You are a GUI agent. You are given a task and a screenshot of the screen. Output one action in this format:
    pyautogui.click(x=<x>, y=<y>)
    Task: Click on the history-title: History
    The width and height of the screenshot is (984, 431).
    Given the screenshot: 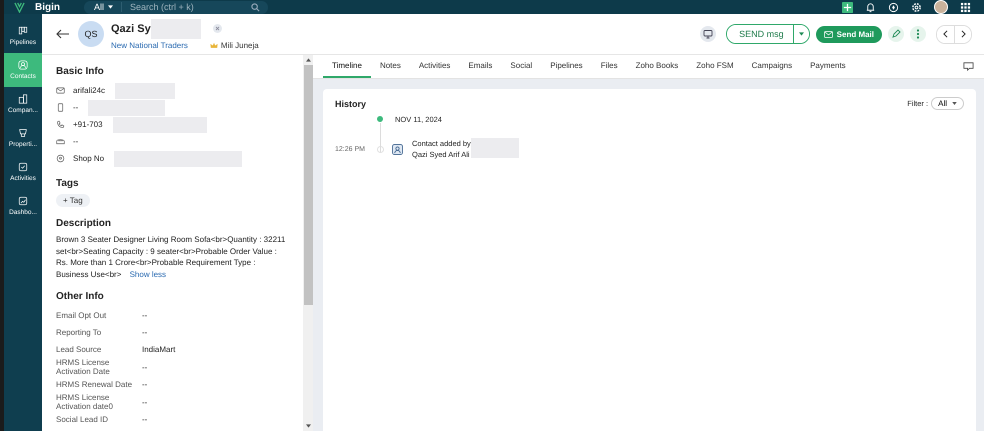 What is the action you would take?
    pyautogui.click(x=350, y=103)
    